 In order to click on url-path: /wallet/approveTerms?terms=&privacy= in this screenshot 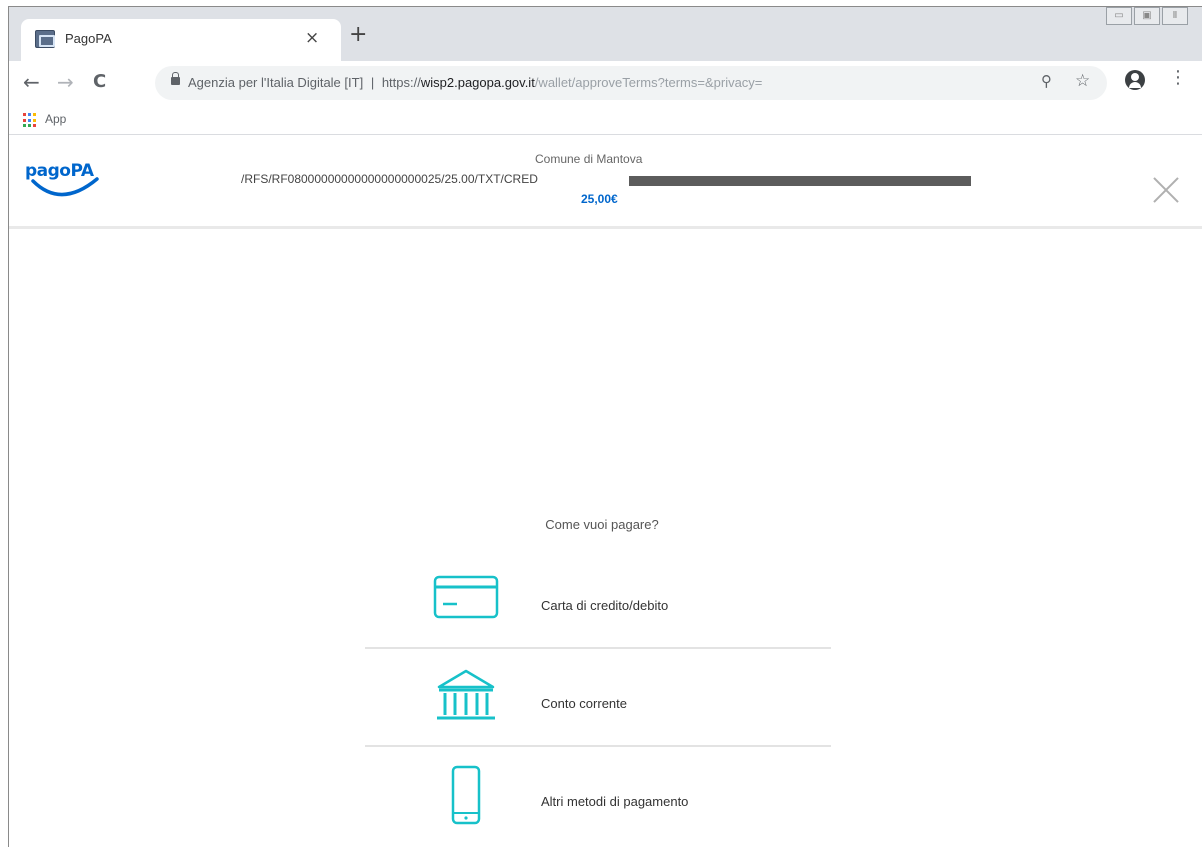, I will do `click(648, 82)`.